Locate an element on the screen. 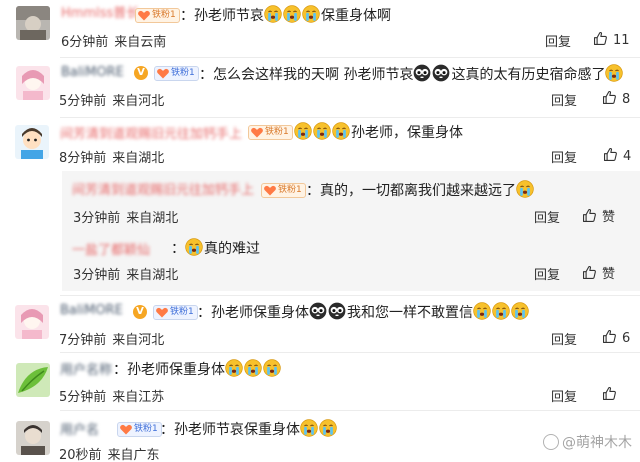 The width and height of the screenshot is (640, 462). username: Hmmlss普长 is located at coordinates (100, 11).